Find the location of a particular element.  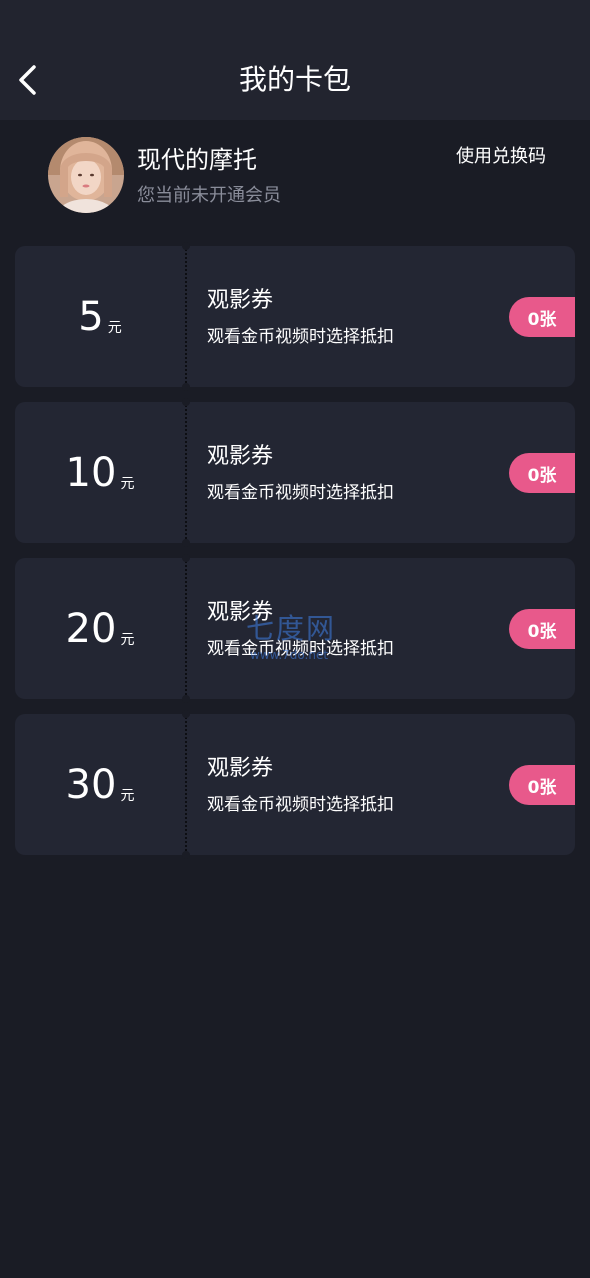

voucher-card: 20 元 观影券 观看金币视频时选择抵扣 0张 is located at coordinates (295, 628).